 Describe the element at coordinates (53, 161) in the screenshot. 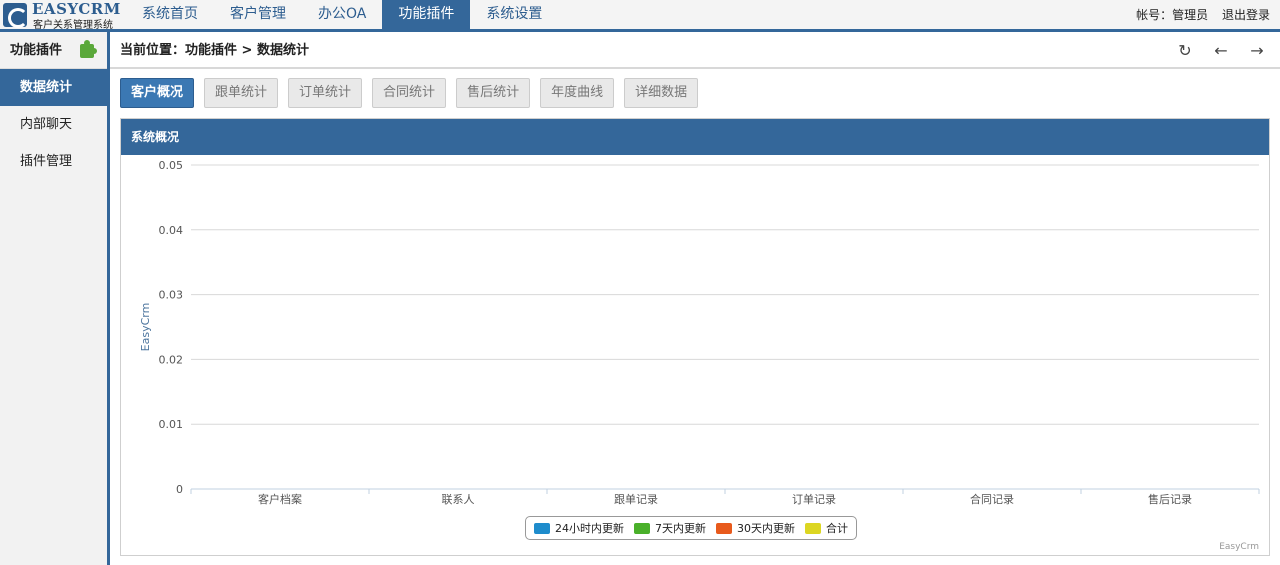

I see `sidebar-item-plugin-manage: 插件管理` at that location.